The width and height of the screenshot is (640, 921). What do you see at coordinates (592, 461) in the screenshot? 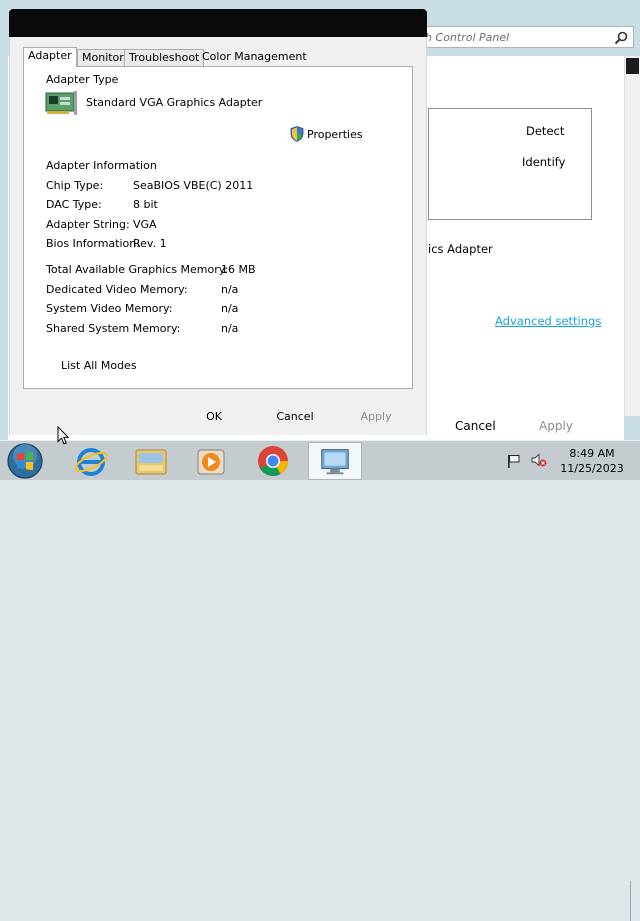
I see `taskbar-clock: 8:49 AM 11/25/2023` at bounding box center [592, 461].